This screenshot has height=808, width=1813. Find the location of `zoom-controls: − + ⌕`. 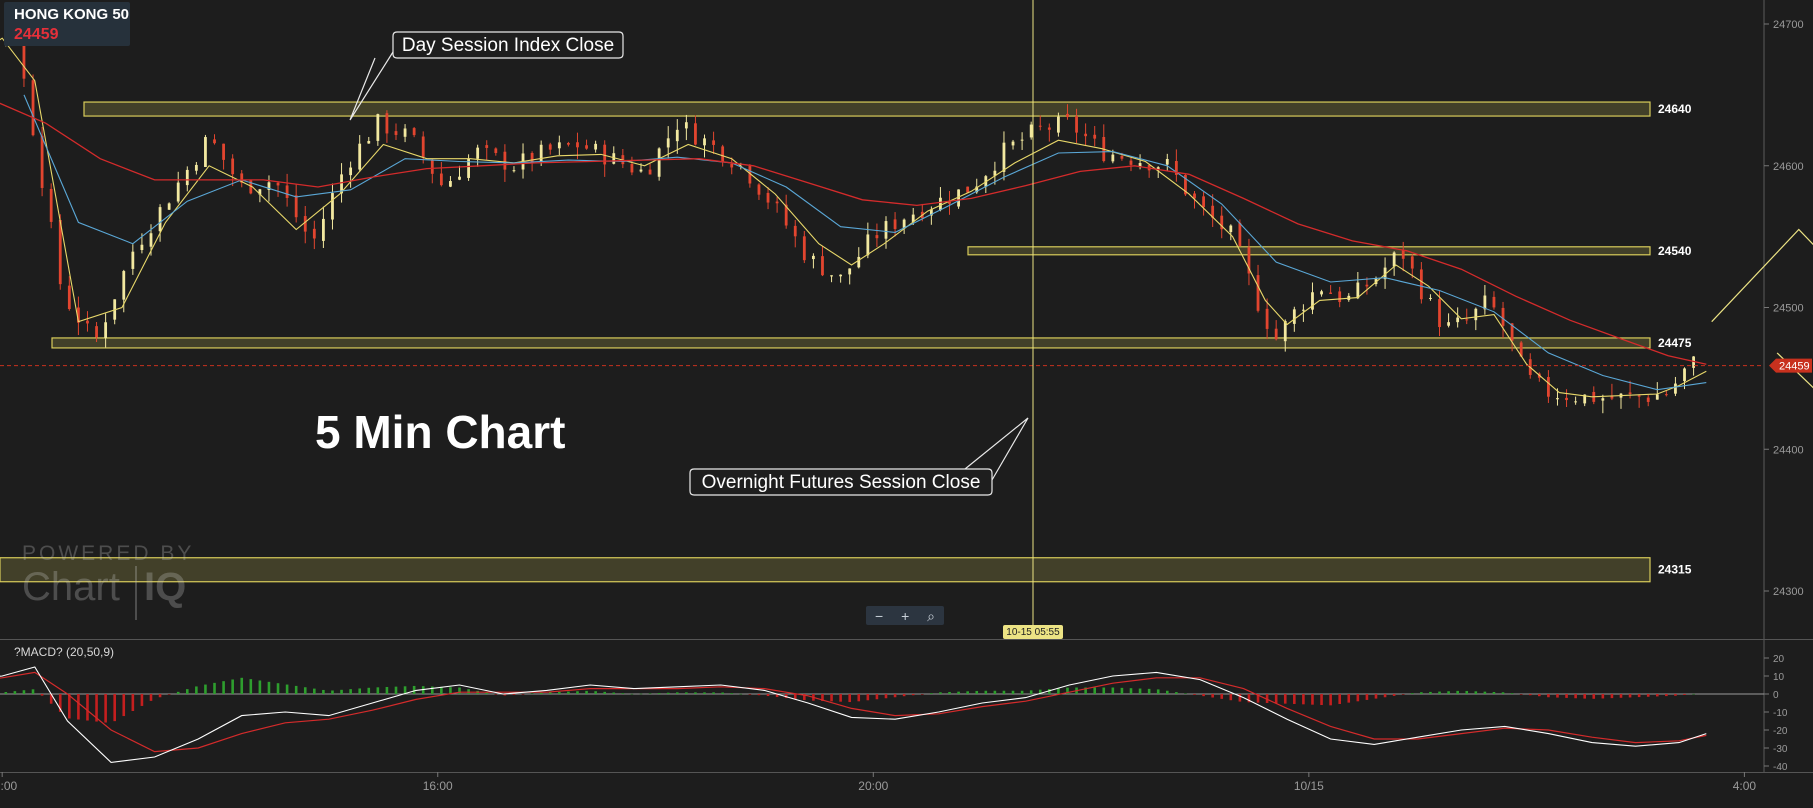

zoom-controls: − + ⌕ is located at coordinates (905, 615).